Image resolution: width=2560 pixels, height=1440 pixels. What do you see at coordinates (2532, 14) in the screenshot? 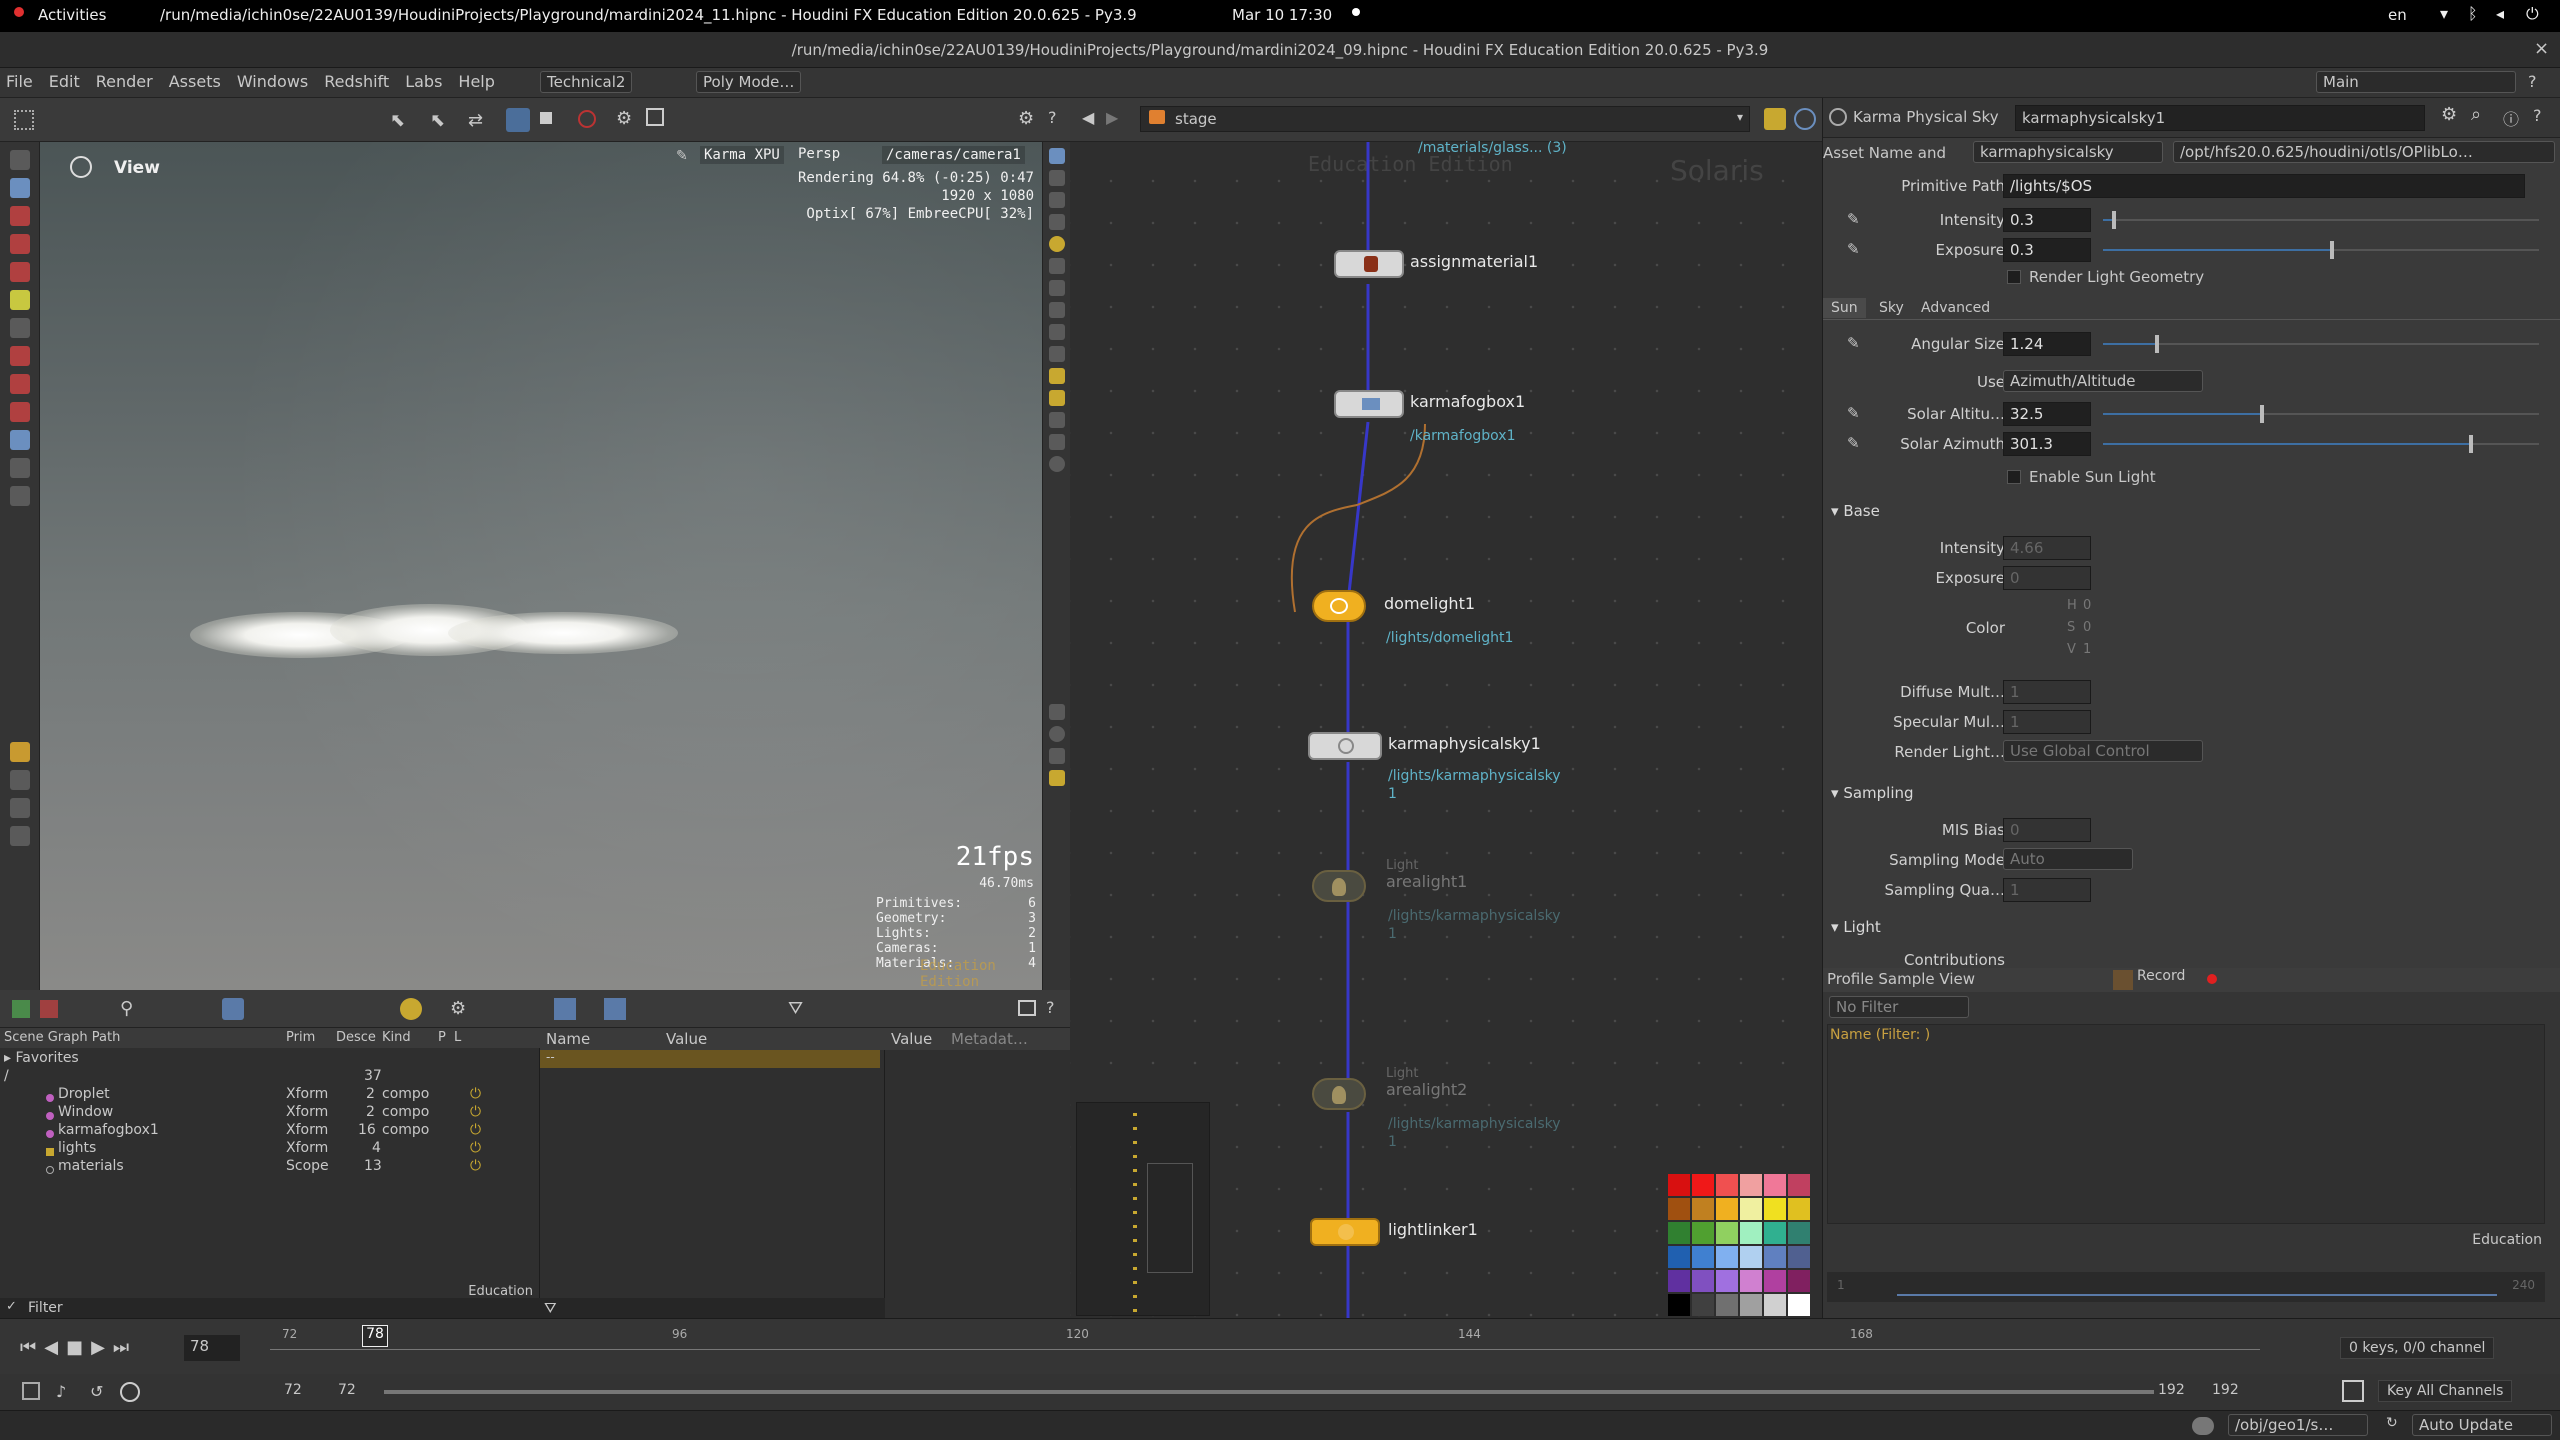
I see `power-icon: ⏻` at bounding box center [2532, 14].